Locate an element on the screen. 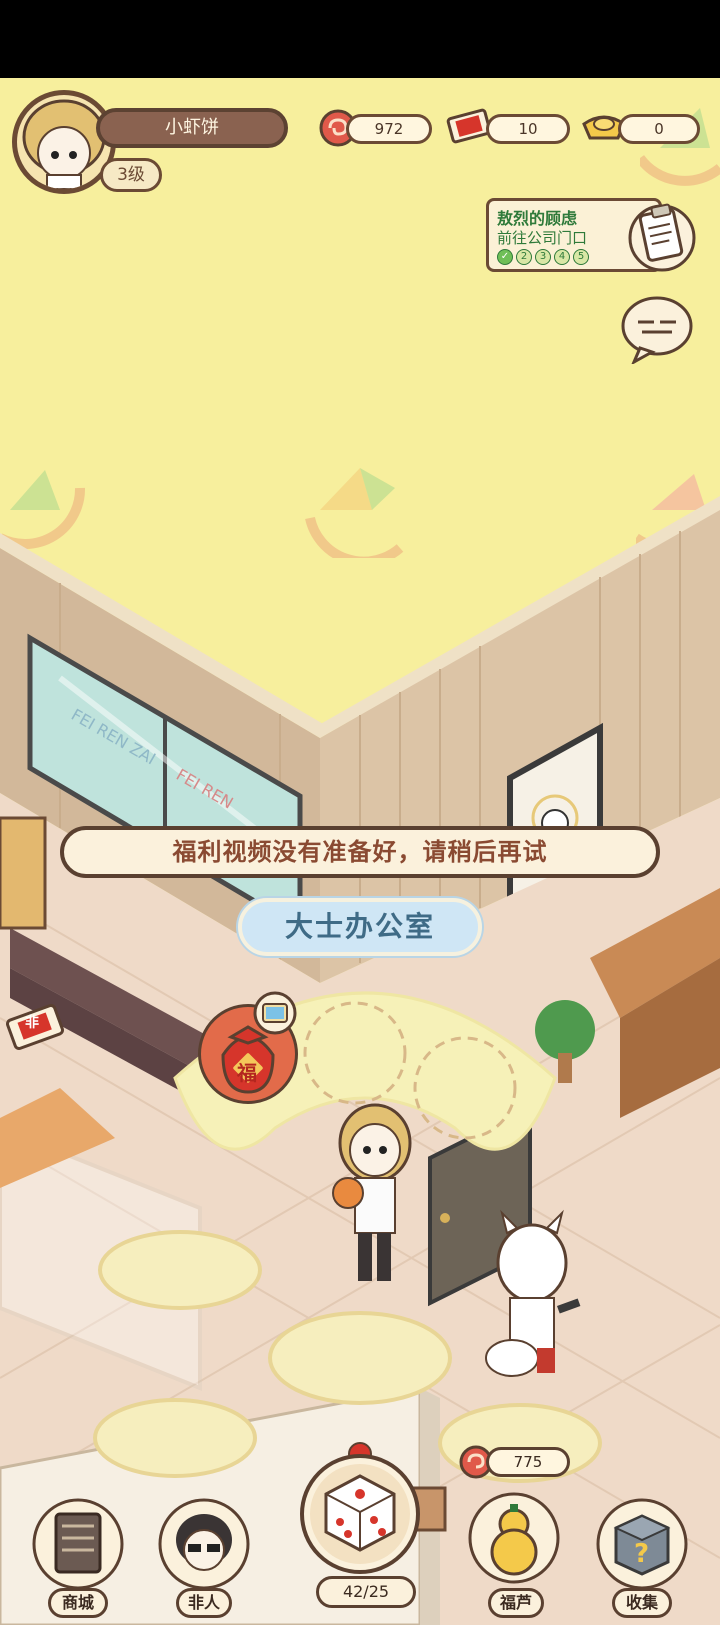 The height and width of the screenshot is (1625, 720). dice-counter: 42/25 is located at coordinates (366, 1592).